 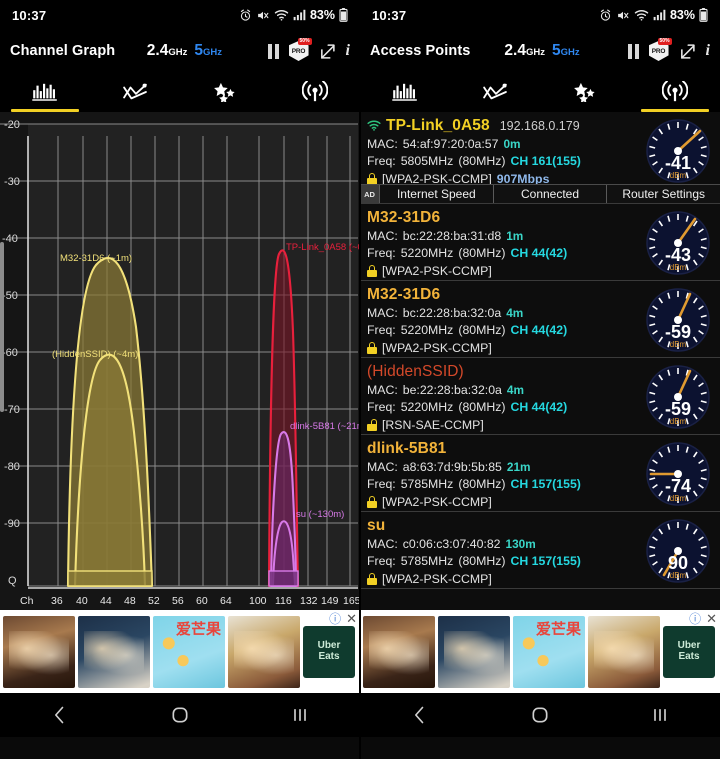 What do you see at coordinates (427, 407) in the screenshot?
I see `ap-freq-value: 5220MHz` at bounding box center [427, 407].